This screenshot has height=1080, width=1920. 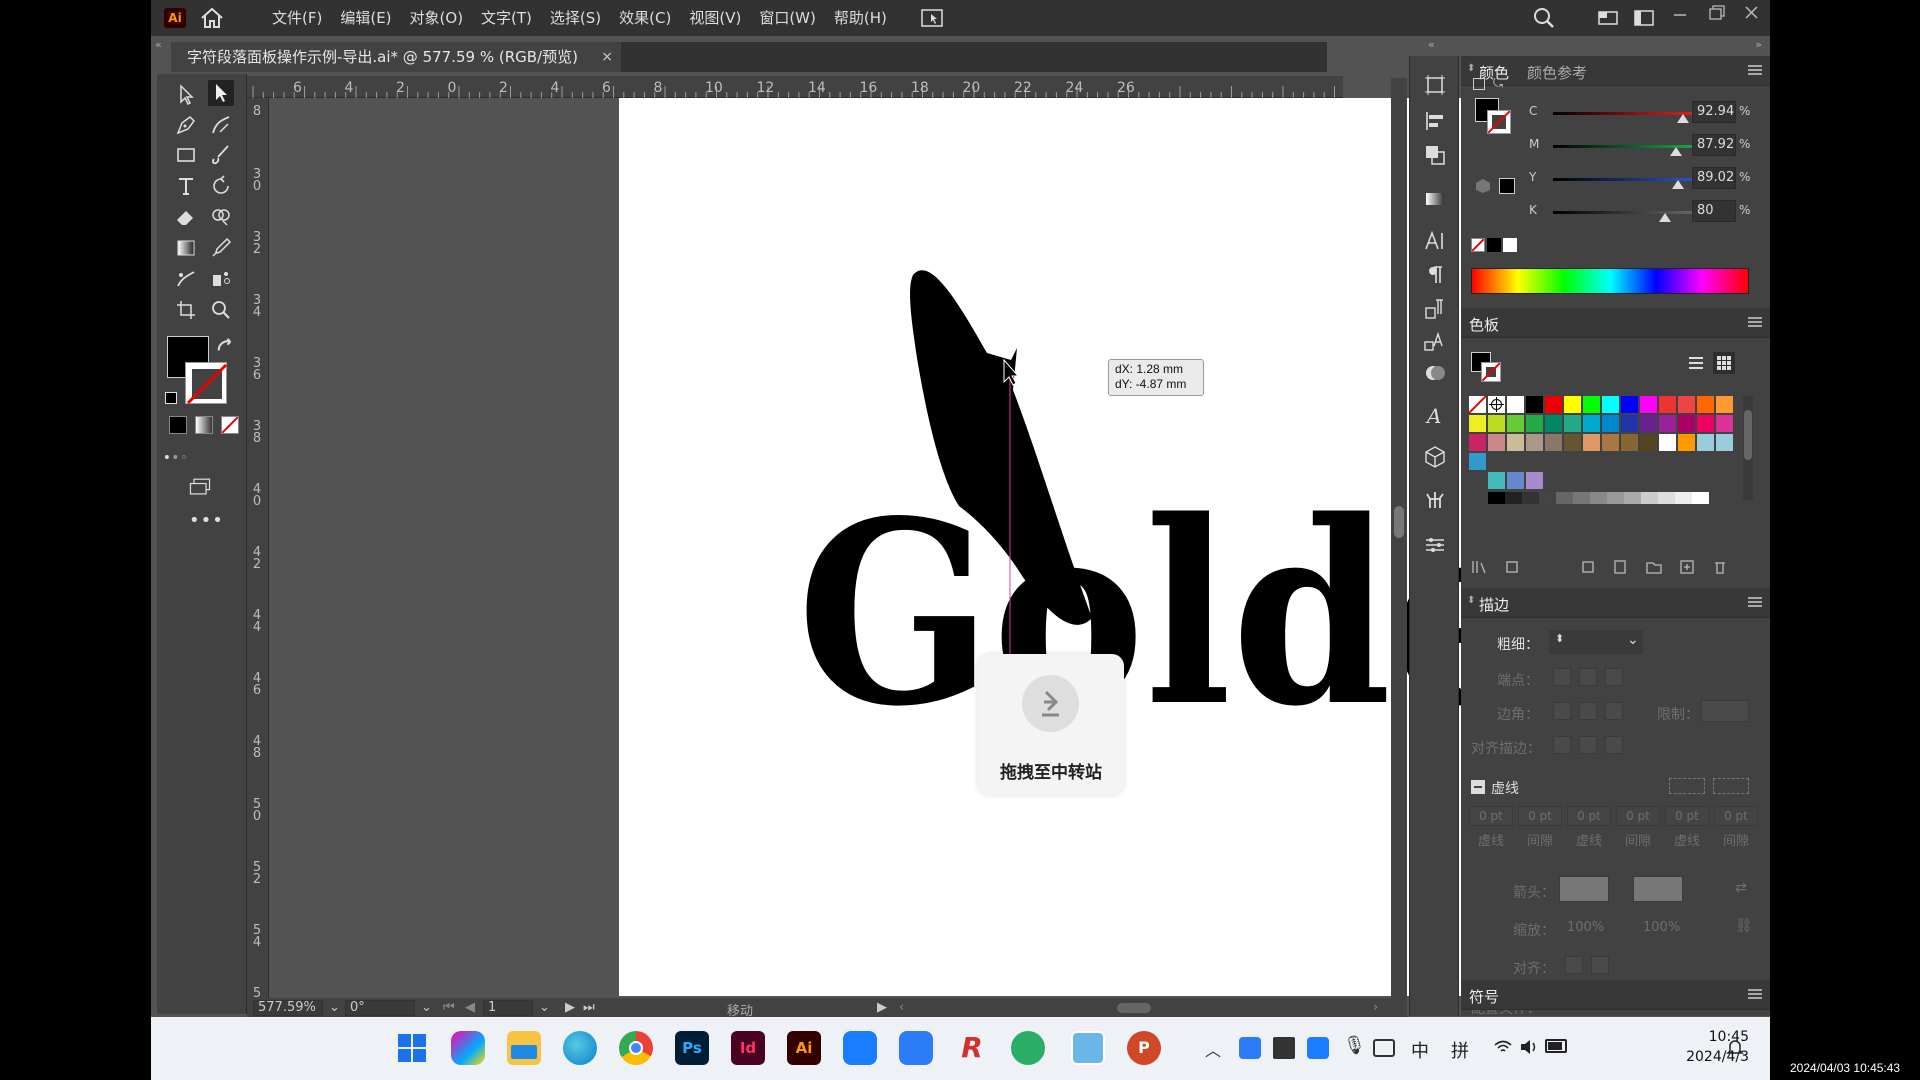 What do you see at coordinates (570, 1007) in the screenshot?
I see `next-artboard-icon: ▶` at bounding box center [570, 1007].